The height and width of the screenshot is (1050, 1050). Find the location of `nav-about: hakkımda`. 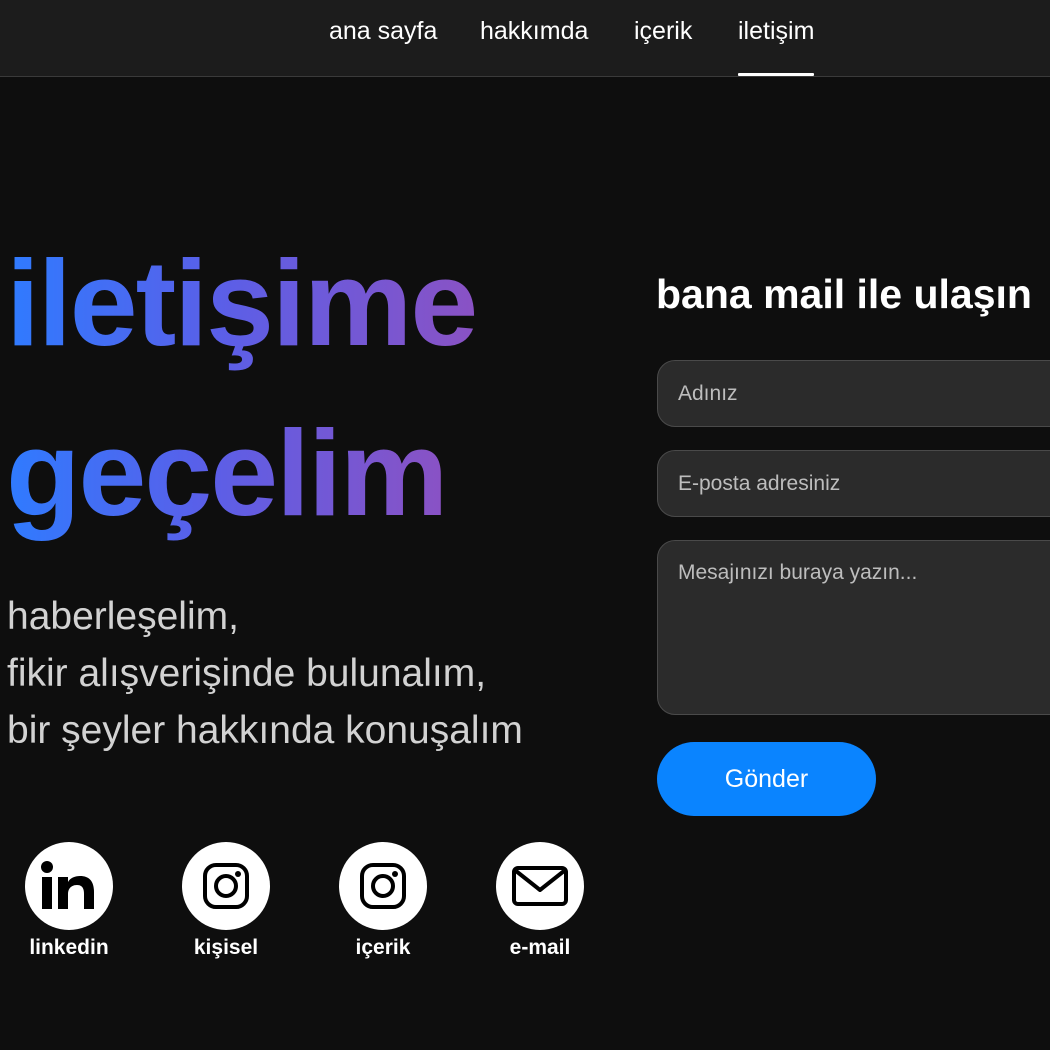

nav-about: hakkımda is located at coordinates (534, 31).